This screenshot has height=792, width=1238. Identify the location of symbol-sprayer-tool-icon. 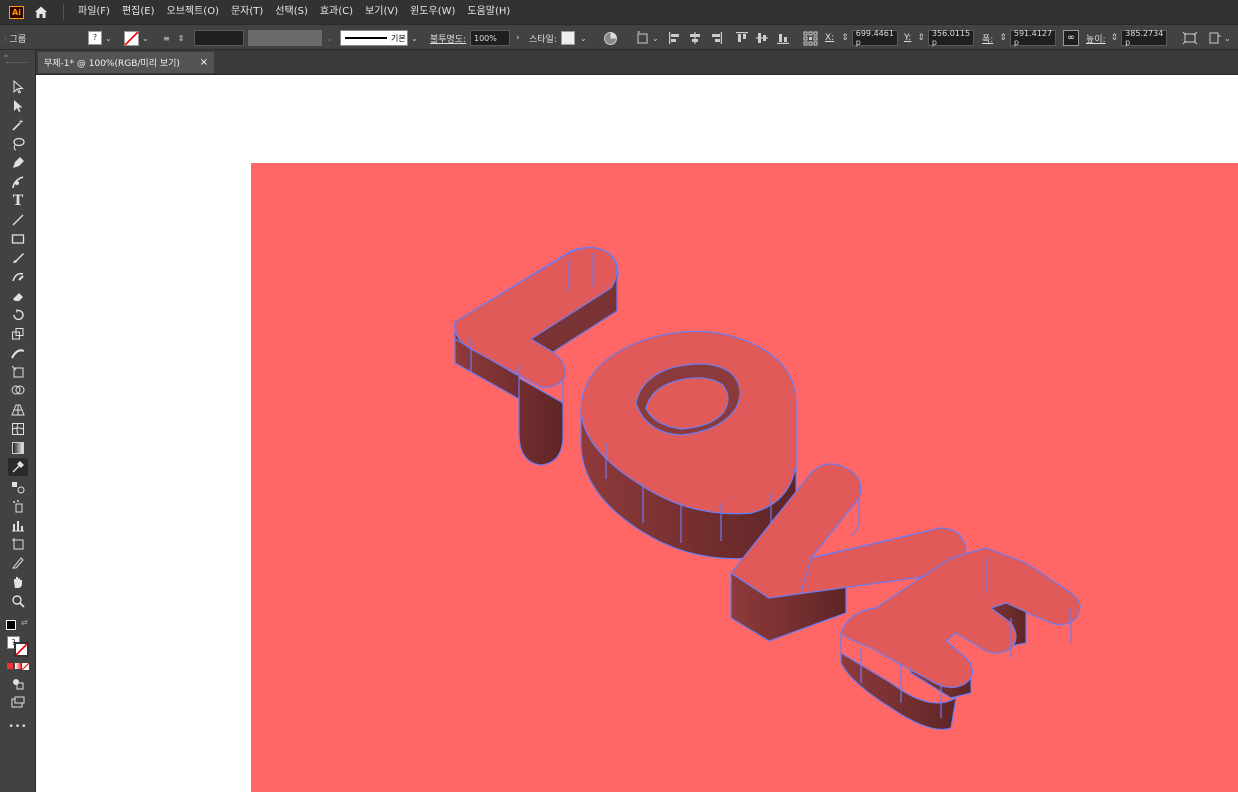
(18, 506).